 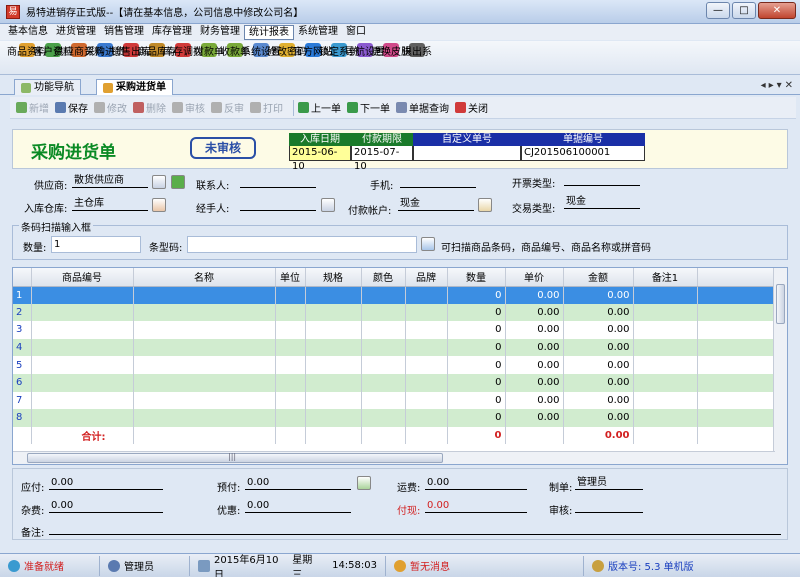 What do you see at coordinates (22, 365) in the screenshot?
I see `row-number: 5` at bounding box center [22, 365].